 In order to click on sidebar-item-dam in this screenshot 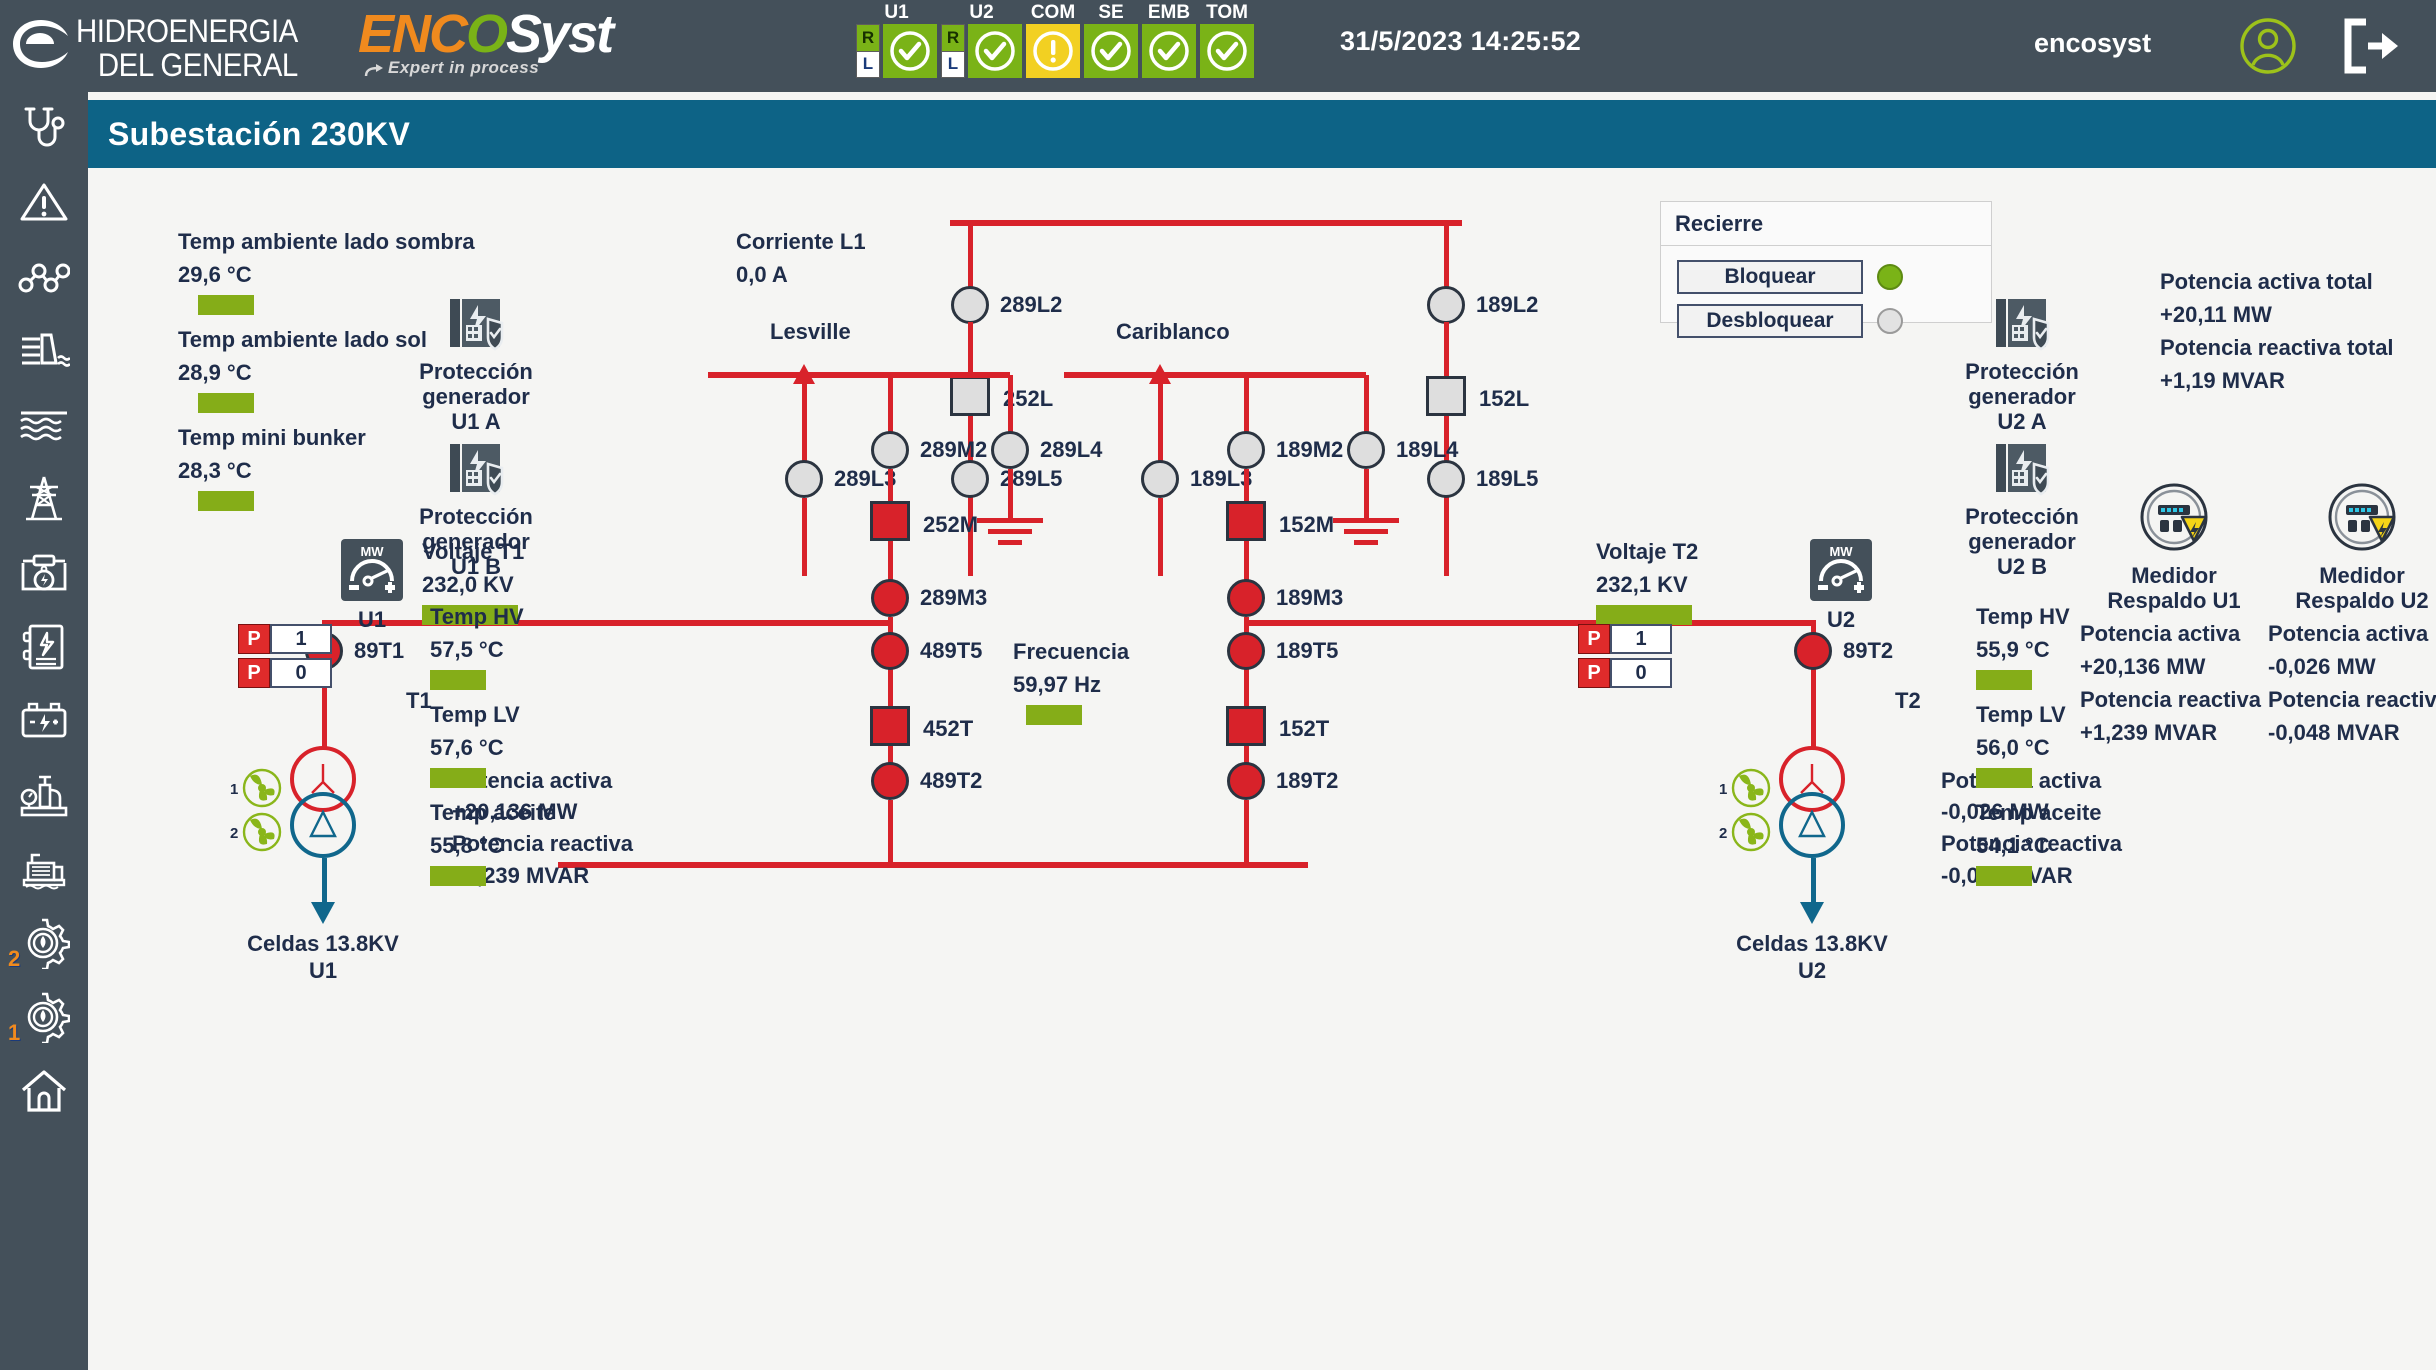, I will do `click(44, 351)`.